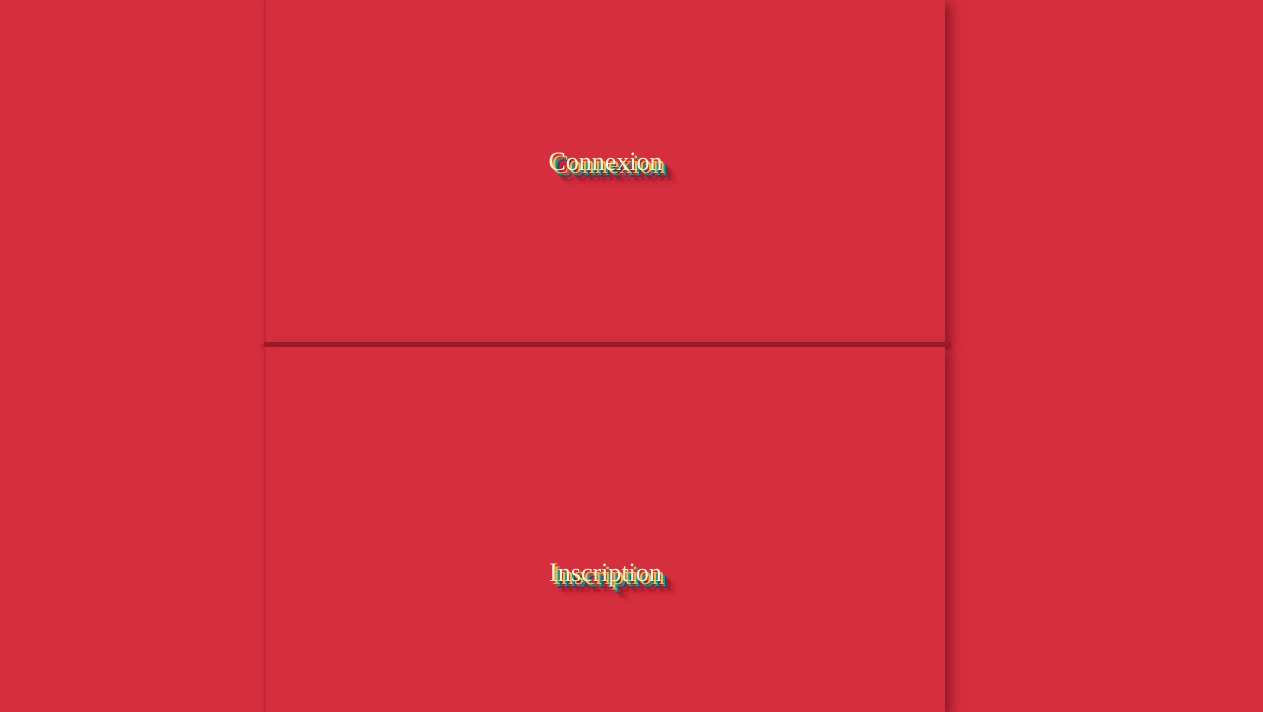 The width and height of the screenshot is (1263, 712). What do you see at coordinates (605, 572) in the screenshot?
I see `signup-label: Inscription` at bounding box center [605, 572].